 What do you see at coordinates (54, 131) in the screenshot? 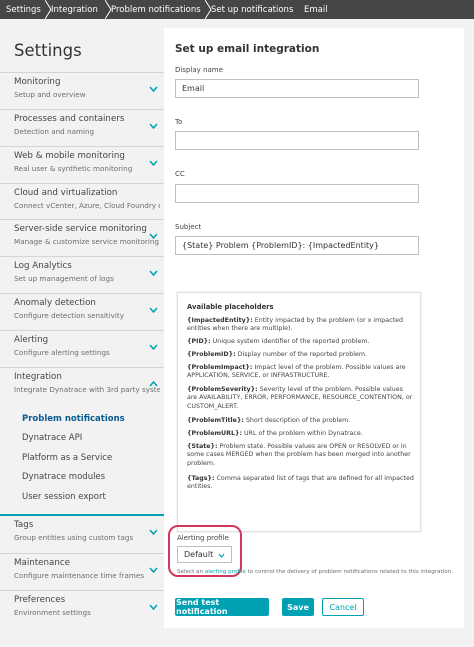
I see `sidebar-item-sublabel: Detection and naming` at bounding box center [54, 131].